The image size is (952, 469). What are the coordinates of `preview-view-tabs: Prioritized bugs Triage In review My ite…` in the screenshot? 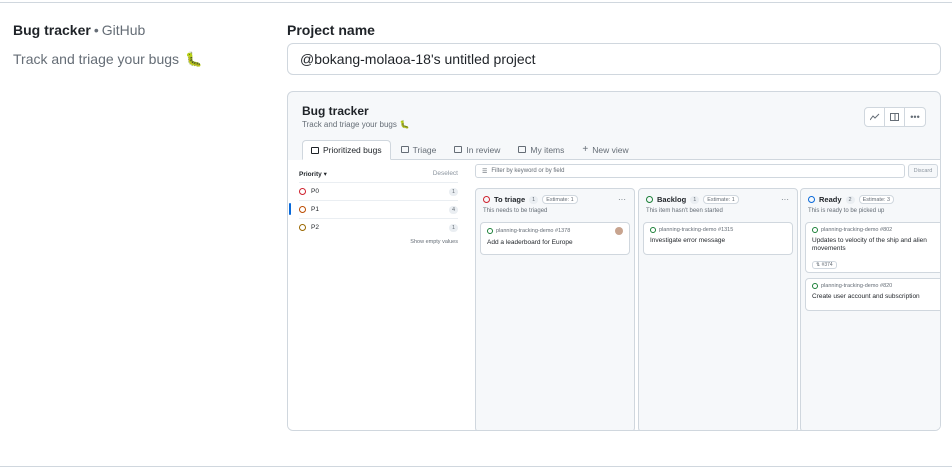 It's located at (621, 150).